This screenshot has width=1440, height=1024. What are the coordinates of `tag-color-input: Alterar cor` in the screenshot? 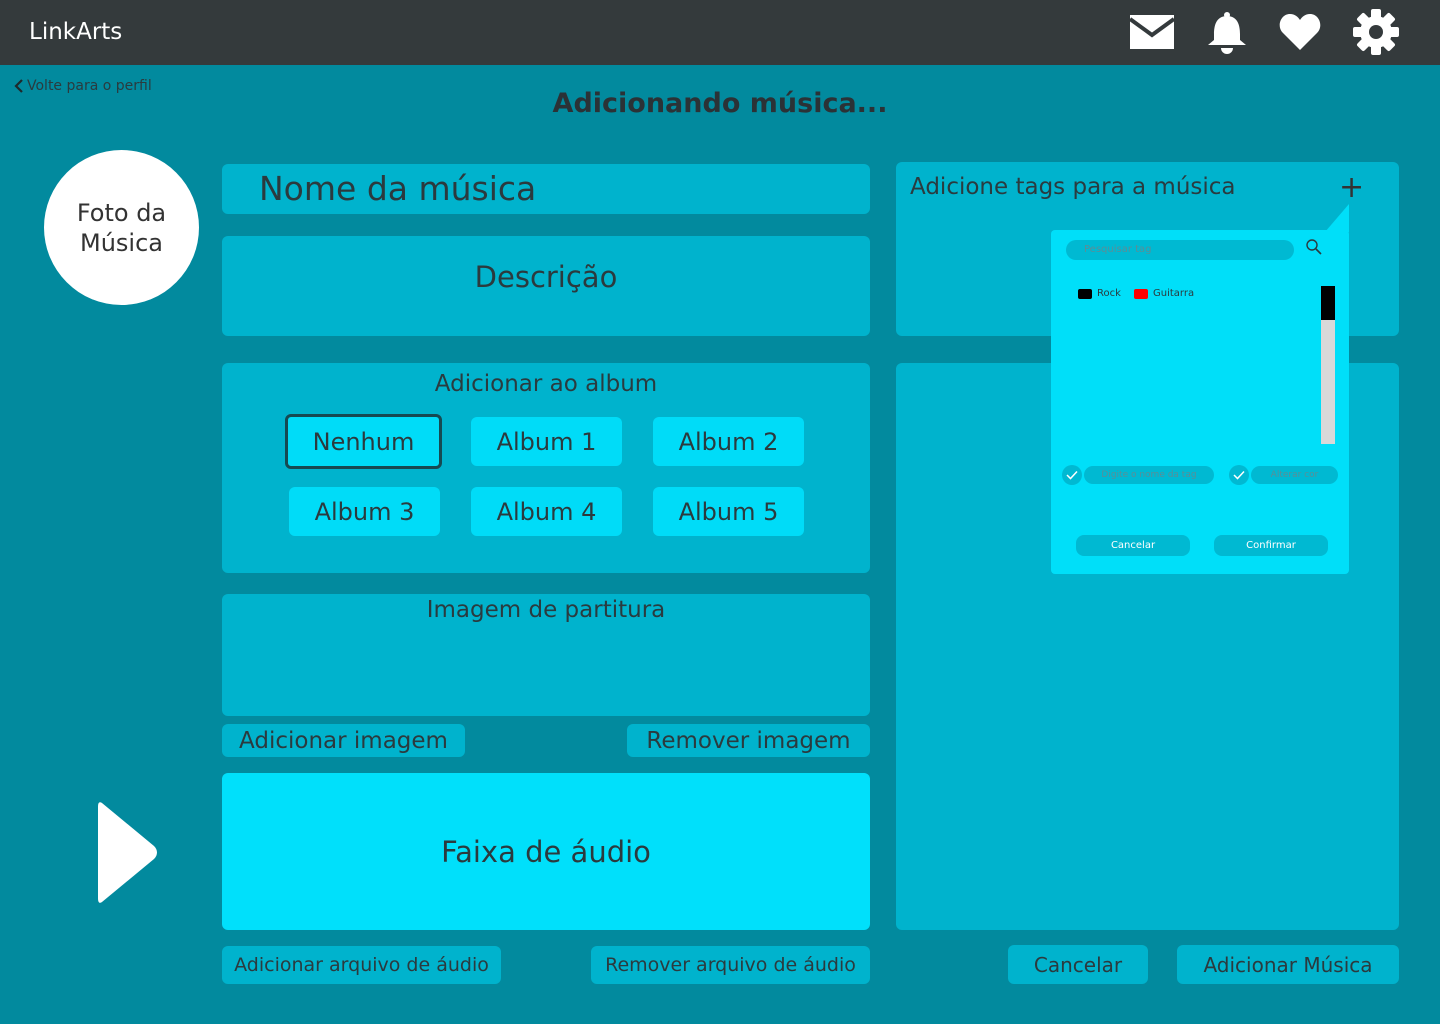 It's located at (1294, 475).